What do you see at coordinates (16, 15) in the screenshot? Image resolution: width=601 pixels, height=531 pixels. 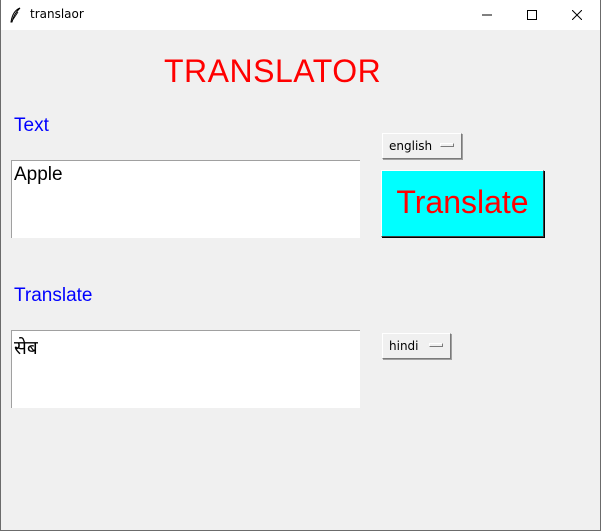 I see `feather-icon` at bounding box center [16, 15].